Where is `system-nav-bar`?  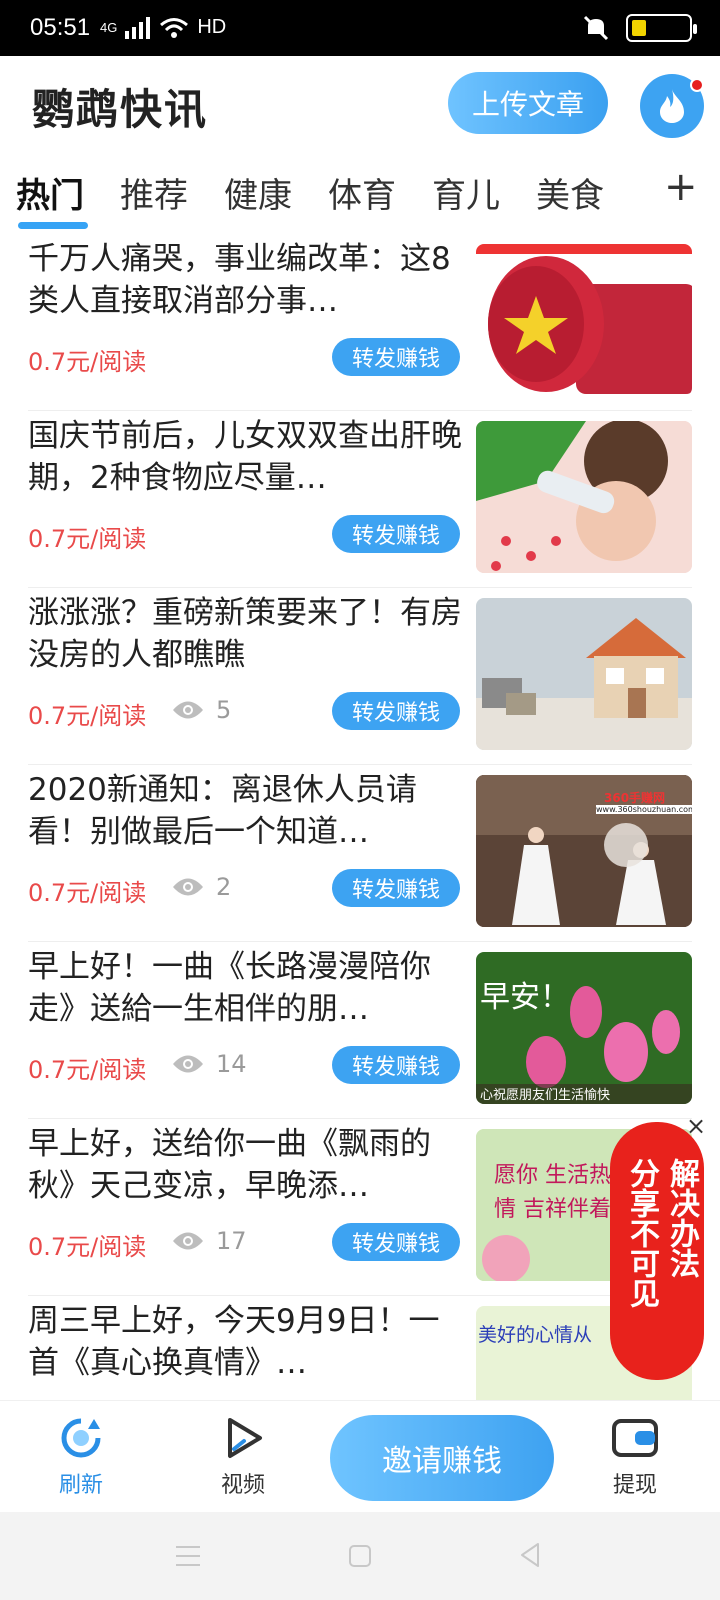 system-nav-bar is located at coordinates (360, 1556).